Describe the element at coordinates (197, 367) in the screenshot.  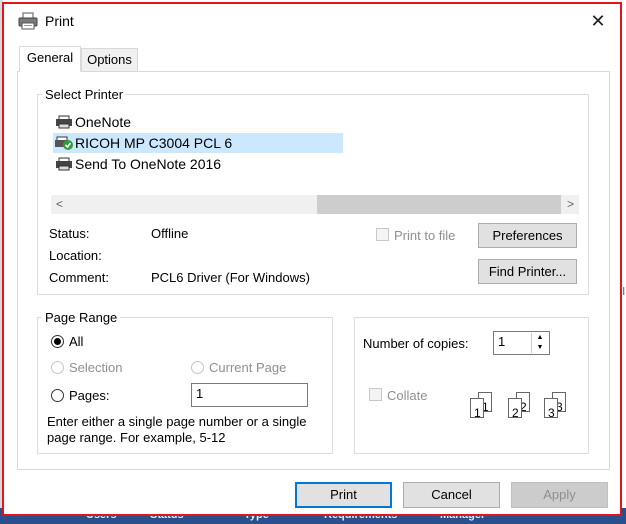
I see `current-page-radio` at that location.